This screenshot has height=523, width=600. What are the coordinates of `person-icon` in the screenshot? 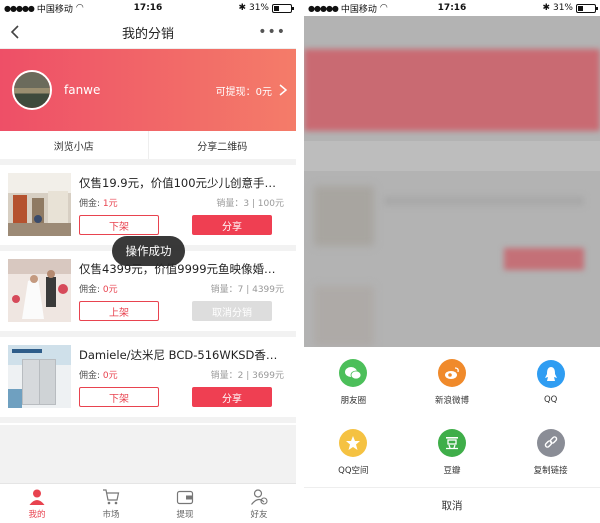 It's located at (37, 497).